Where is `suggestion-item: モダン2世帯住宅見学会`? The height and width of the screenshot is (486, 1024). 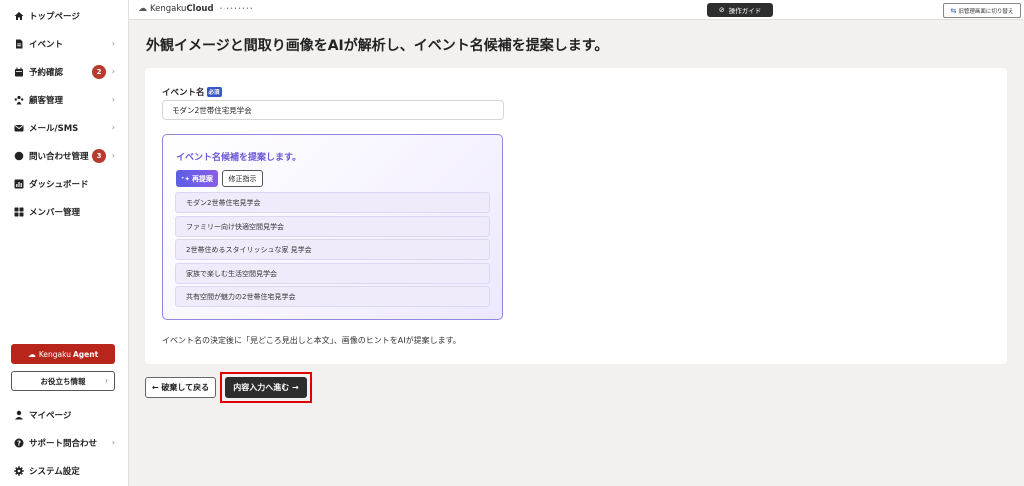
suggestion-item: モダン2世帯住宅見学会 is located at coordinates (332, 202).